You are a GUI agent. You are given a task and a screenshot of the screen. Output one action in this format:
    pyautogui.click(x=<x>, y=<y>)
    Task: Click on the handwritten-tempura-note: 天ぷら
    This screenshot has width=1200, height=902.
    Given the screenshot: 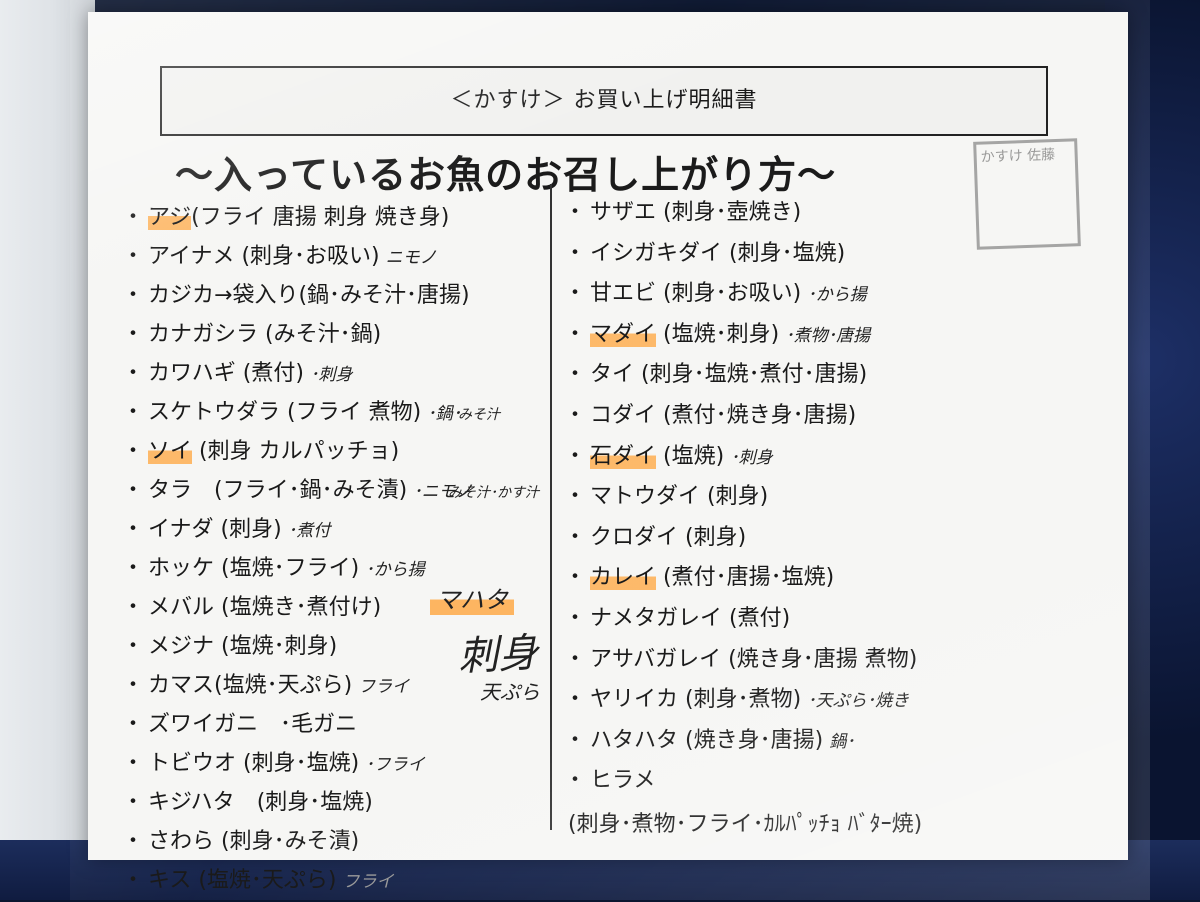 What is the action you would take?
    pyautogui.click(x=510, y=692)
    